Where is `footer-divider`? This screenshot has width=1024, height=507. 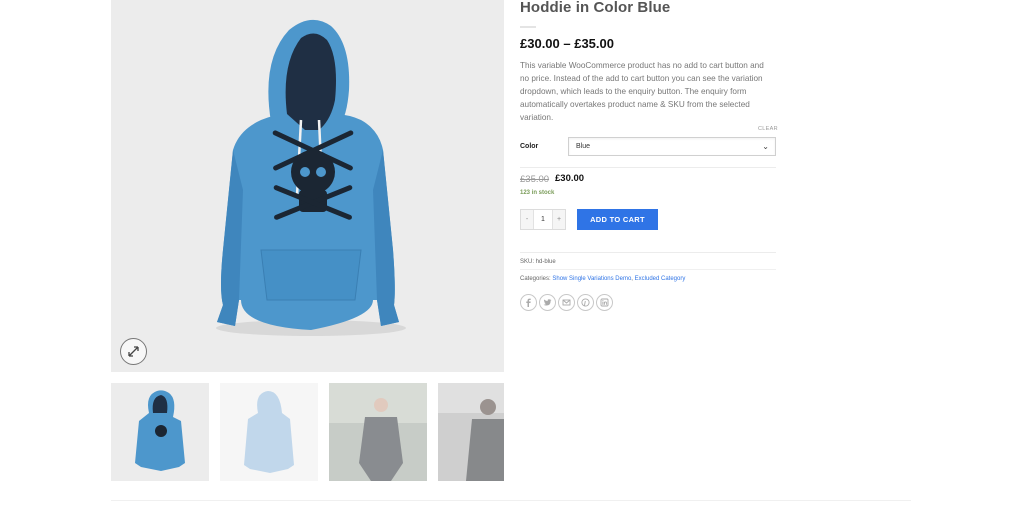
footer-divider is located at coordinates (511, 500).